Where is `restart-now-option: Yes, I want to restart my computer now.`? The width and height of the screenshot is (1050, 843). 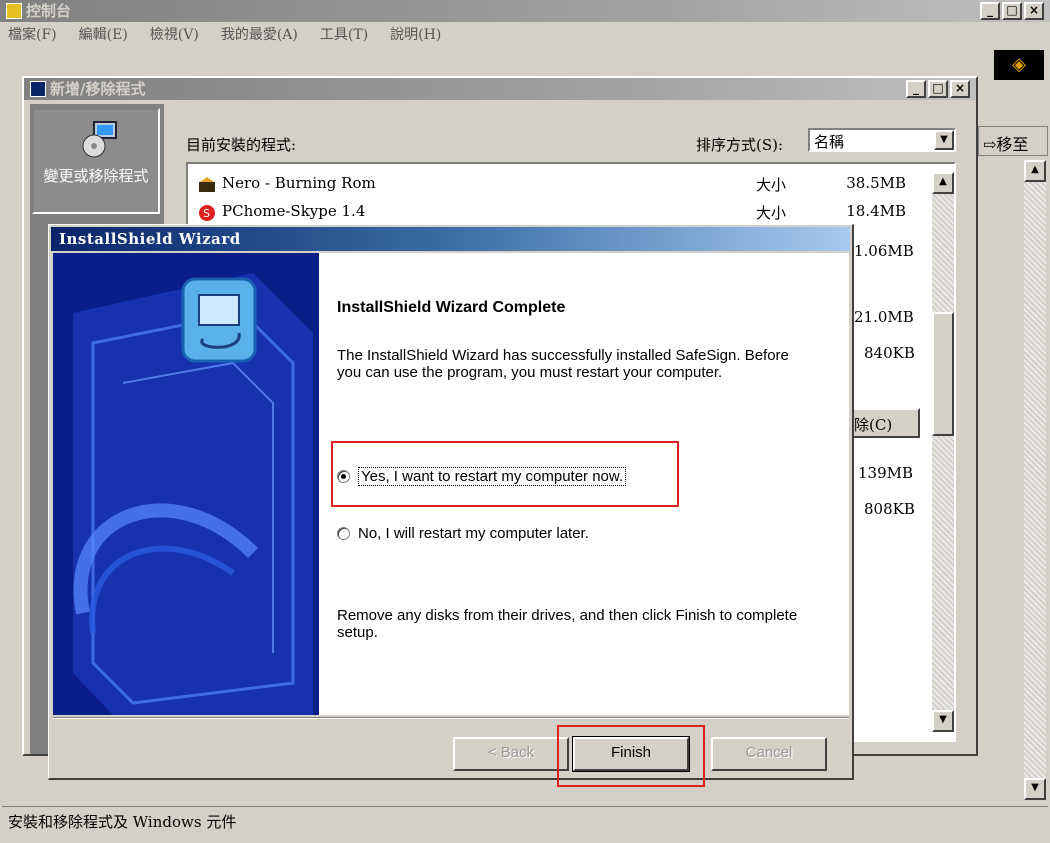
restart-now-option: Yes, I want to restart my computer now. is located at coordinates (482, 476).